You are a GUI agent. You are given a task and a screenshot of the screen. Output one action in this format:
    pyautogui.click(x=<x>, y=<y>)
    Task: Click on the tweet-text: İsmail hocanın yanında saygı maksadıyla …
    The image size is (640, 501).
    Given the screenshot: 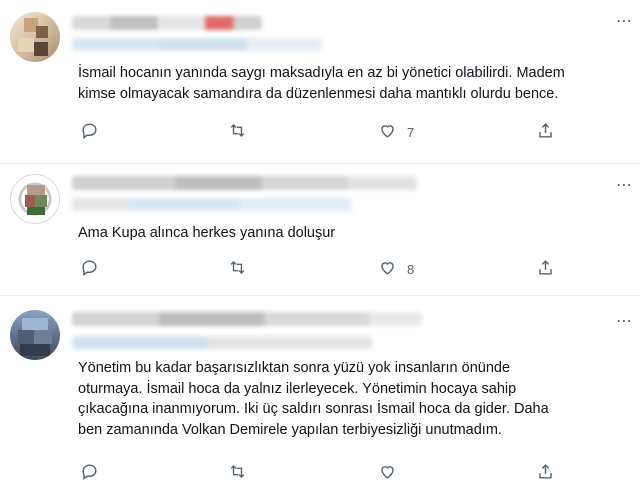 What is the action you would take?
    pyautogui.click(x=321, y=83)
    